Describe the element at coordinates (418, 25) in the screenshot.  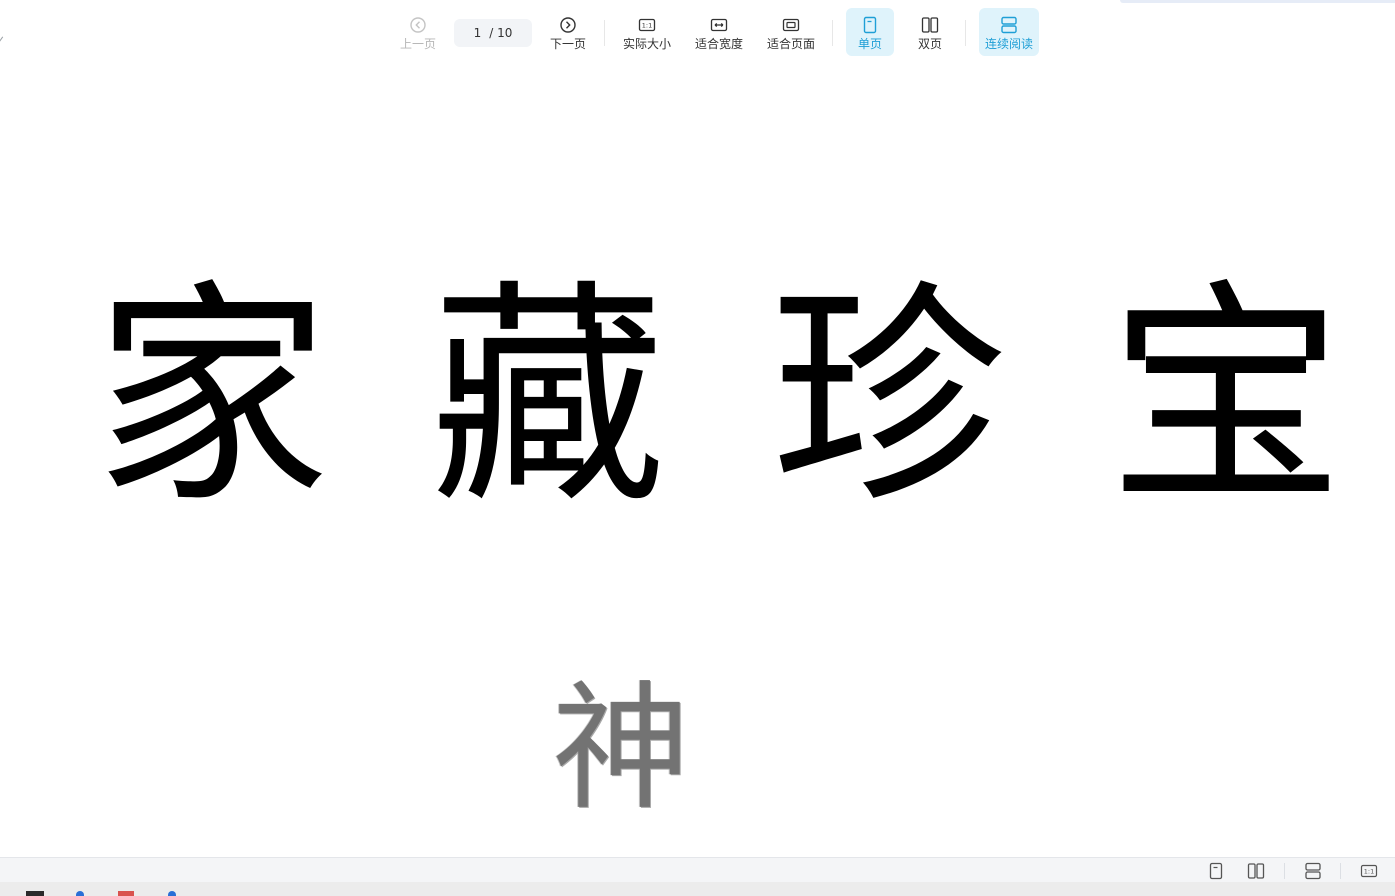
I see `chevron-left-circle-icon` at that location.